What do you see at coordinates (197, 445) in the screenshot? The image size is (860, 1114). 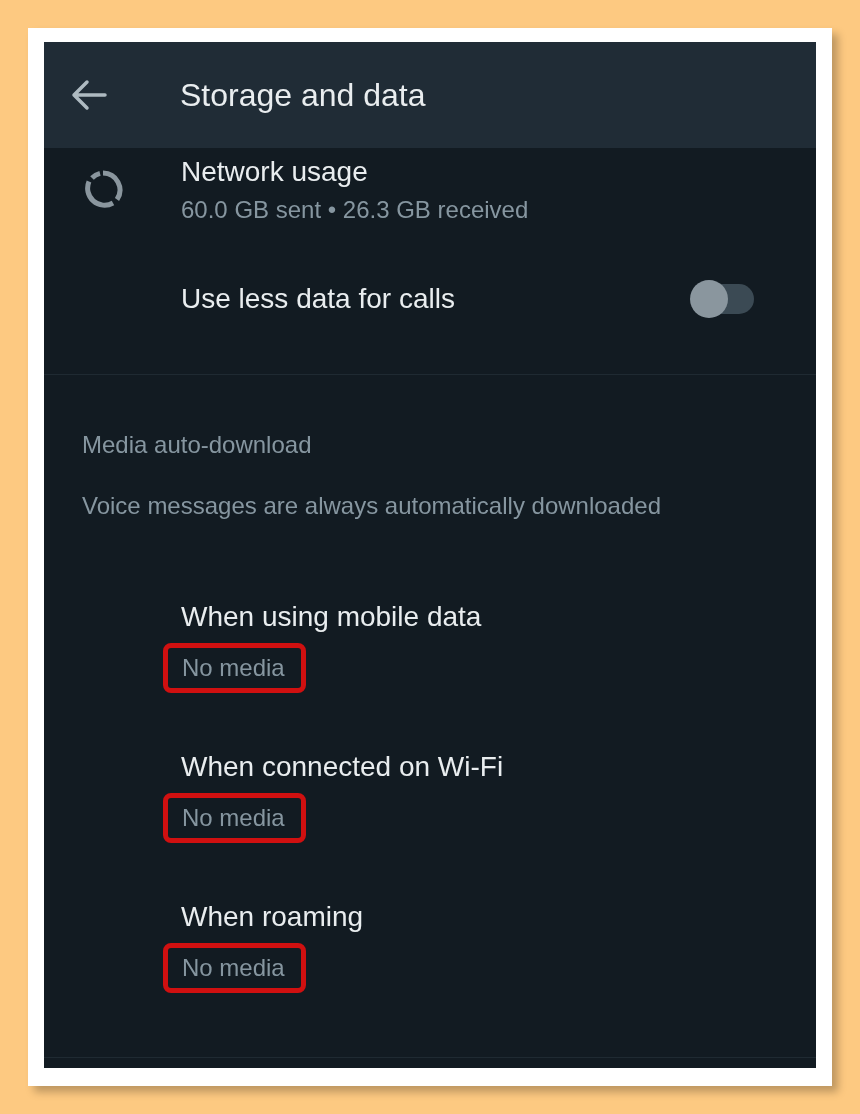 I see `section-heading: Media auto-download` at bounding box center [197, 445].